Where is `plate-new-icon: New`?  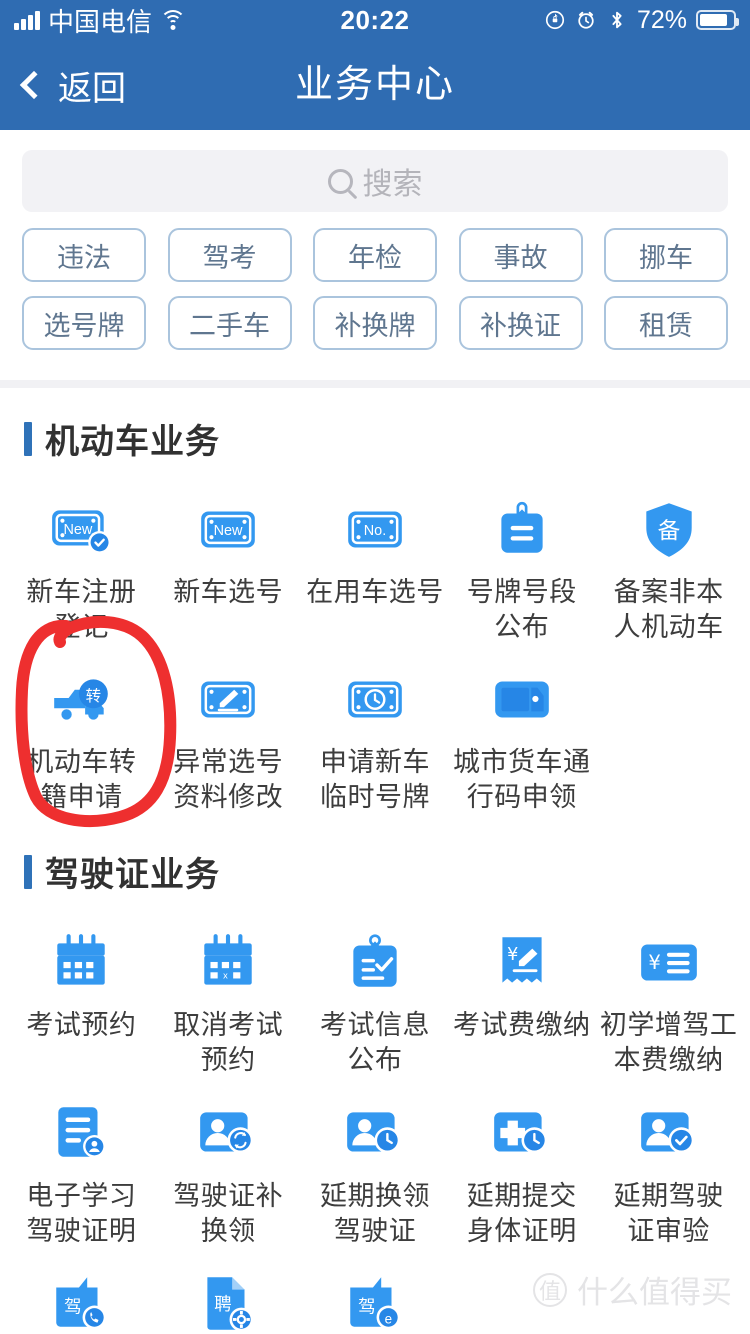
plate-new-icon: New is located at coordinates (228, 530).